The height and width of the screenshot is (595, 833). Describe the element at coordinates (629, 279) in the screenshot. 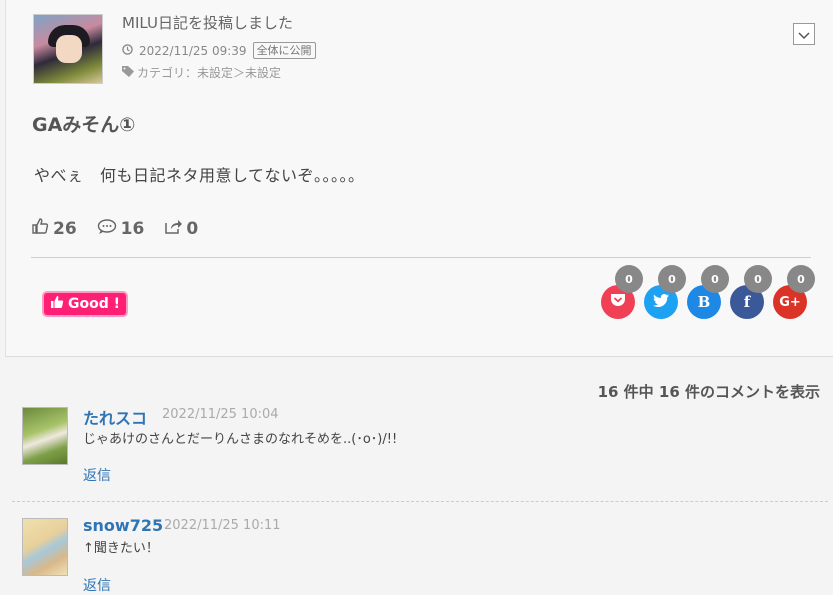

I see `pocket-count-badge: 0` at that location.